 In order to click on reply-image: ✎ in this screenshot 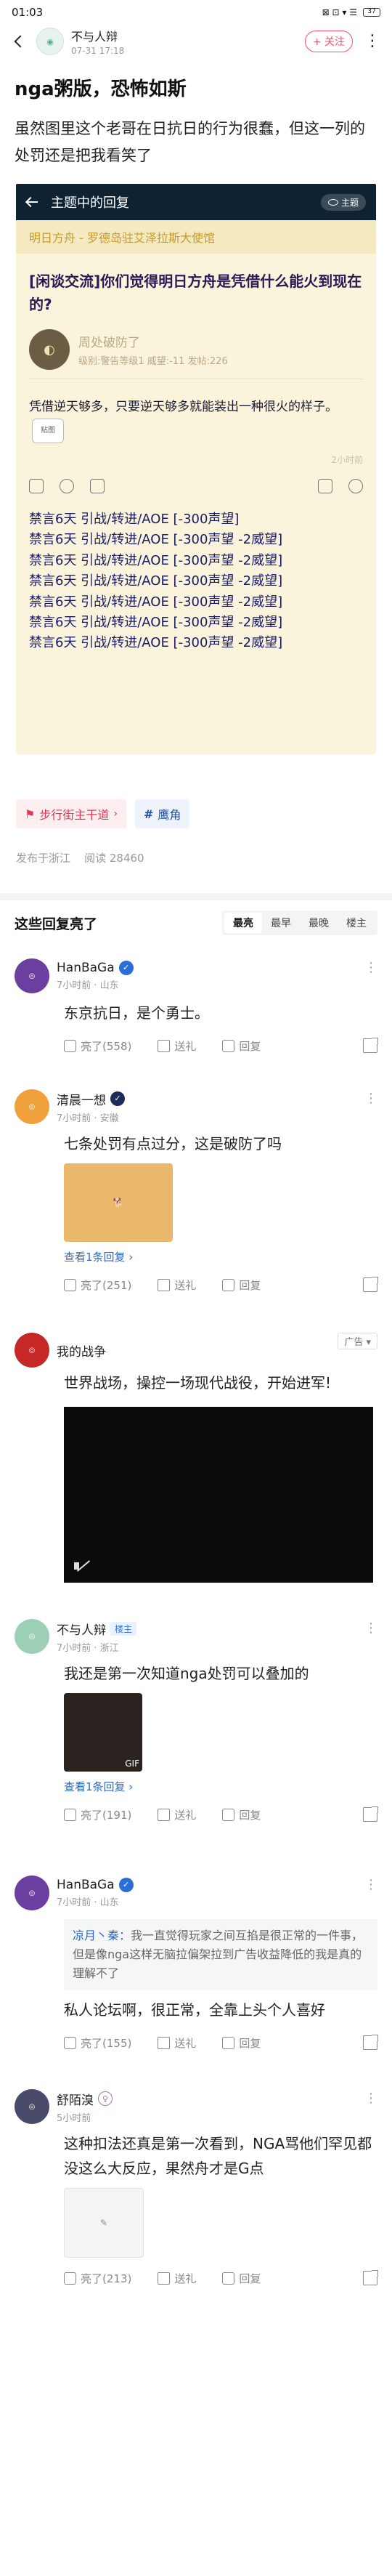, I will do `click(104, 2223)`.